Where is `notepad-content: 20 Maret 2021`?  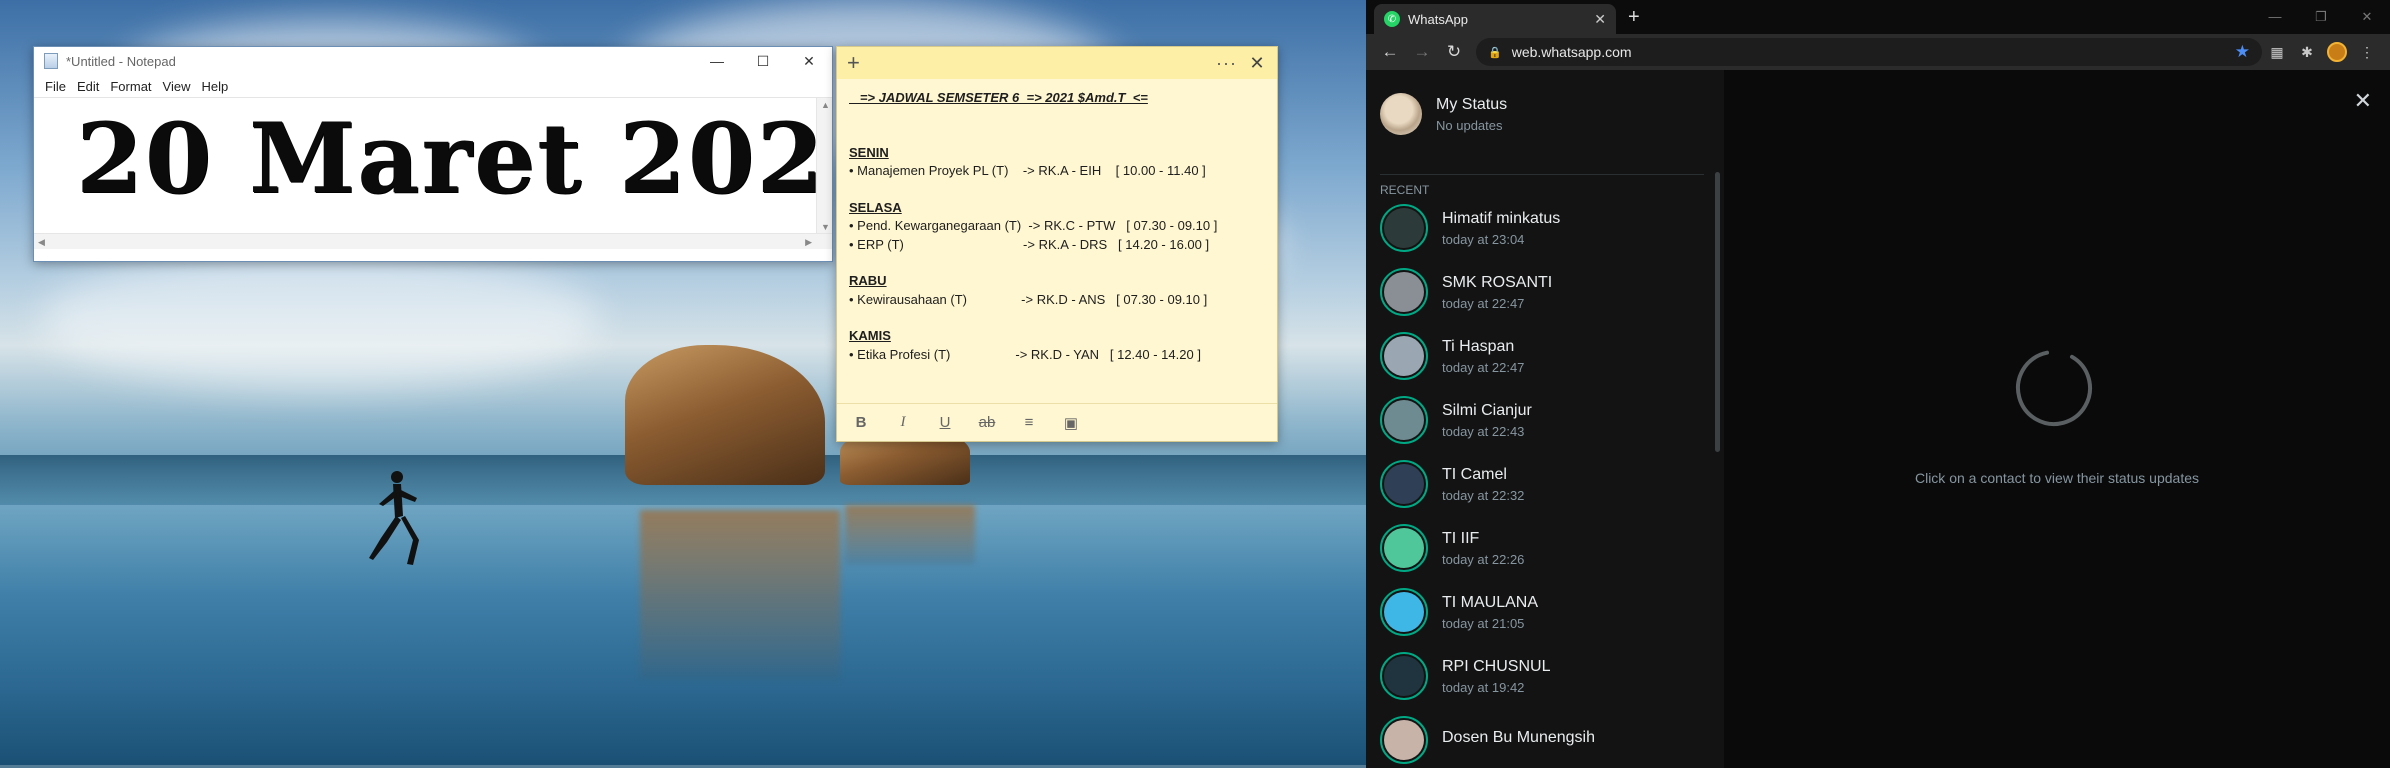
notepad-content: 20 Maret 2021 is located at coordinates (485, 158).